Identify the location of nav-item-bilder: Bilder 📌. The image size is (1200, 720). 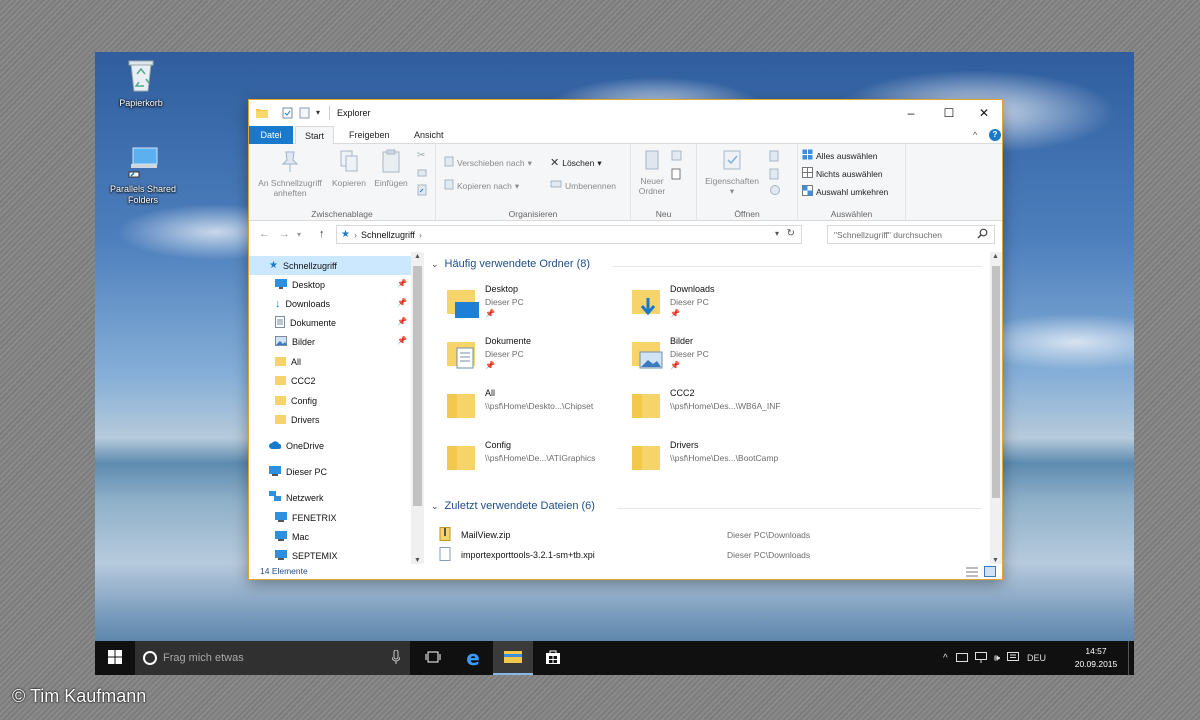
(330, 341).